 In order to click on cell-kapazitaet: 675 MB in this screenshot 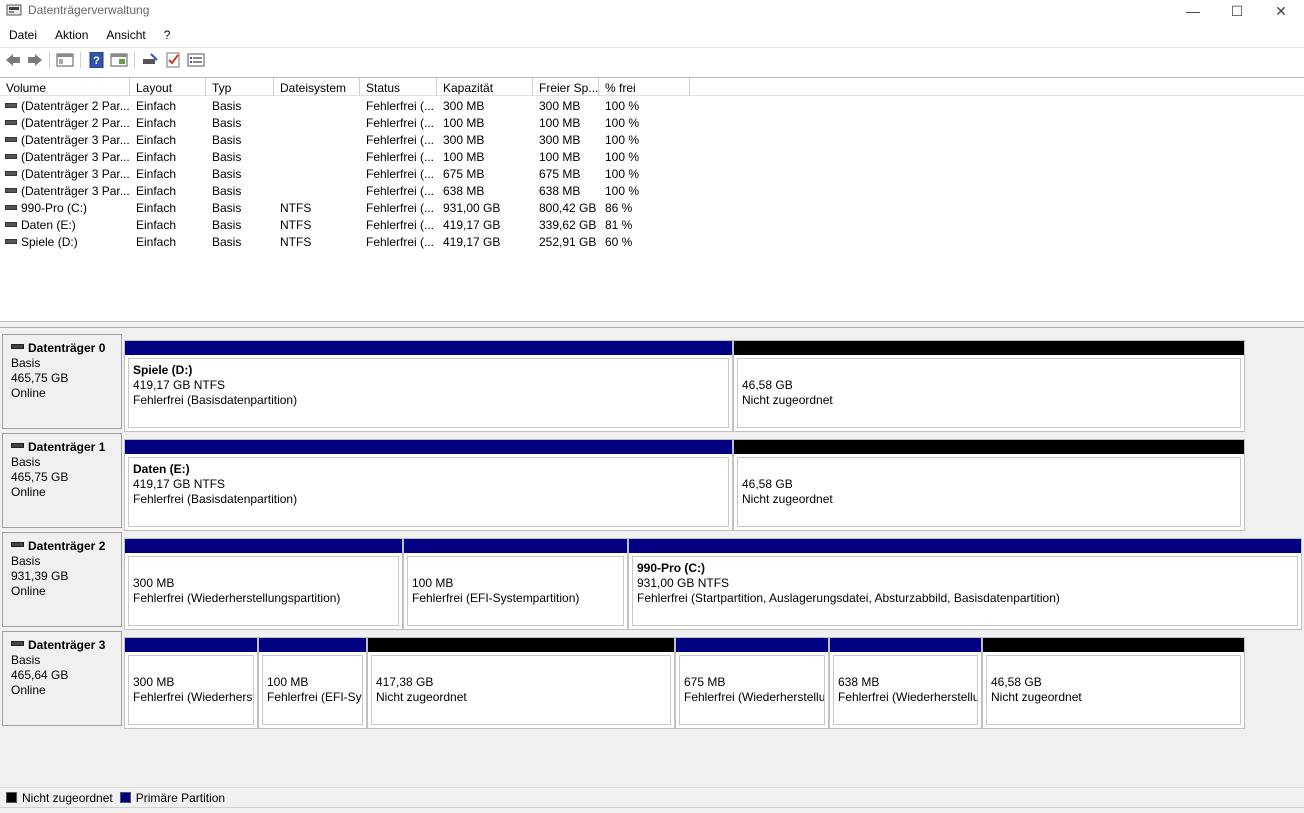, I will do `click(464, 174)`.